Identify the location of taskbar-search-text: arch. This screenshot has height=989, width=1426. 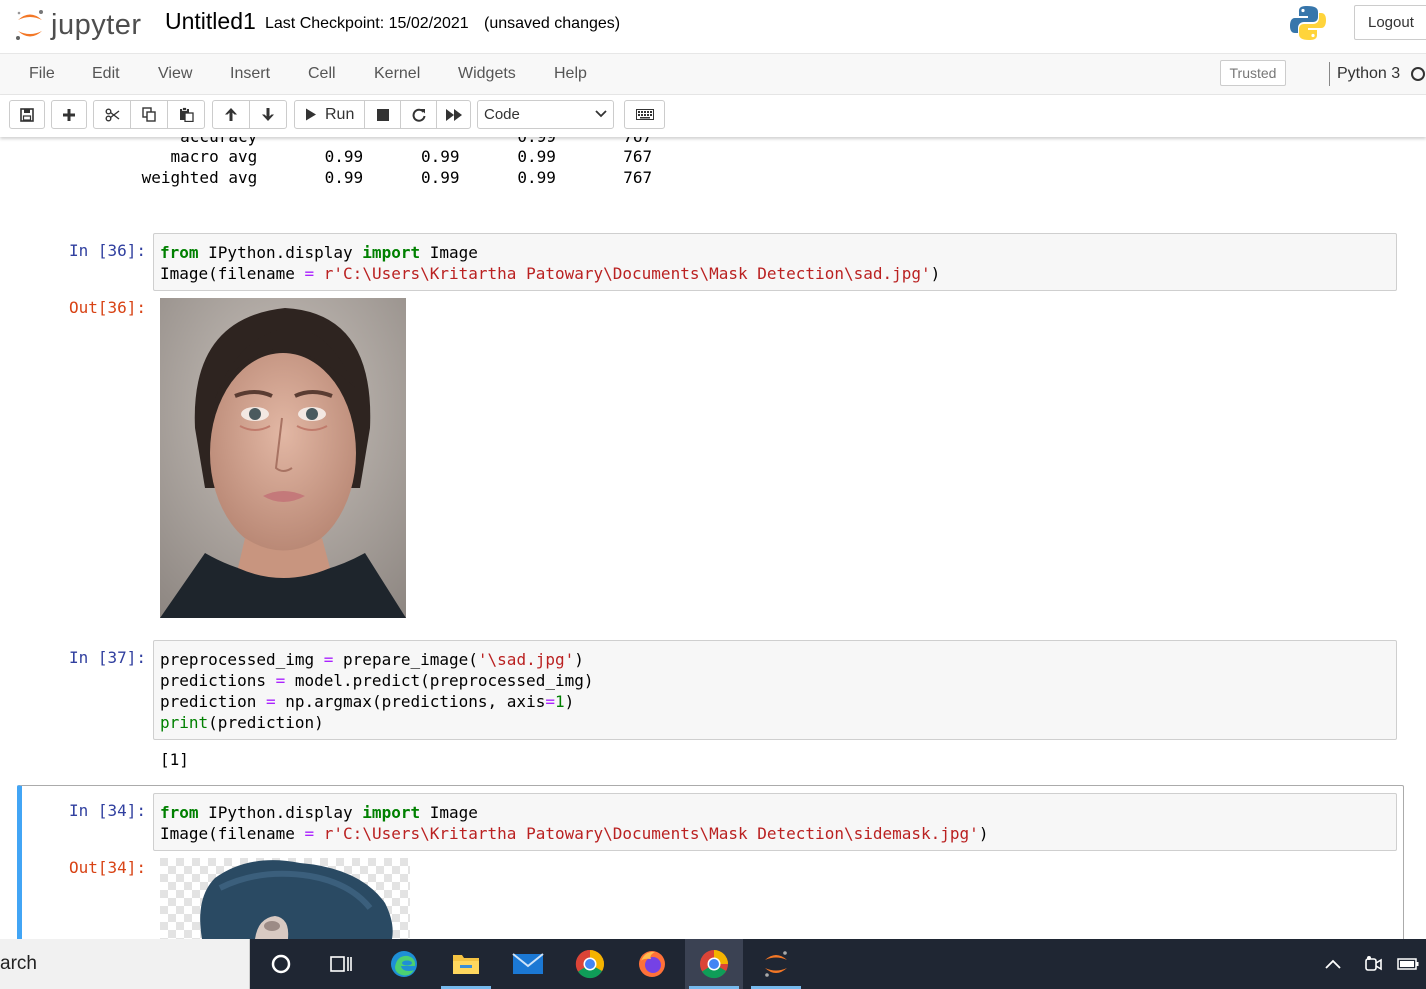
(18, 963).